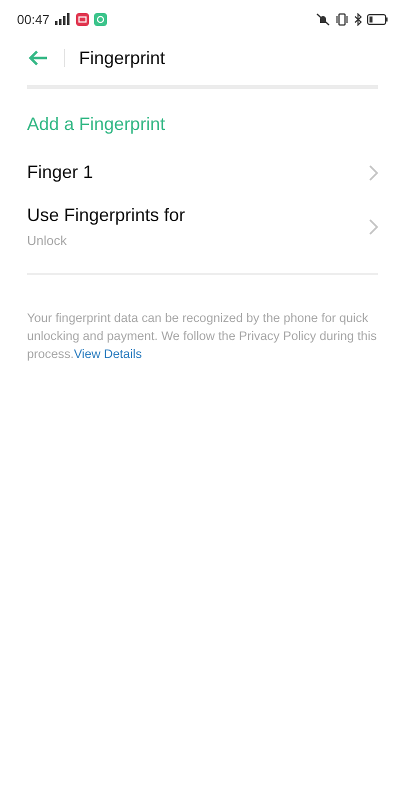 This screenshot has width=405, height=800. I want to click on page-title: Fingerprint, so click(122, 58).